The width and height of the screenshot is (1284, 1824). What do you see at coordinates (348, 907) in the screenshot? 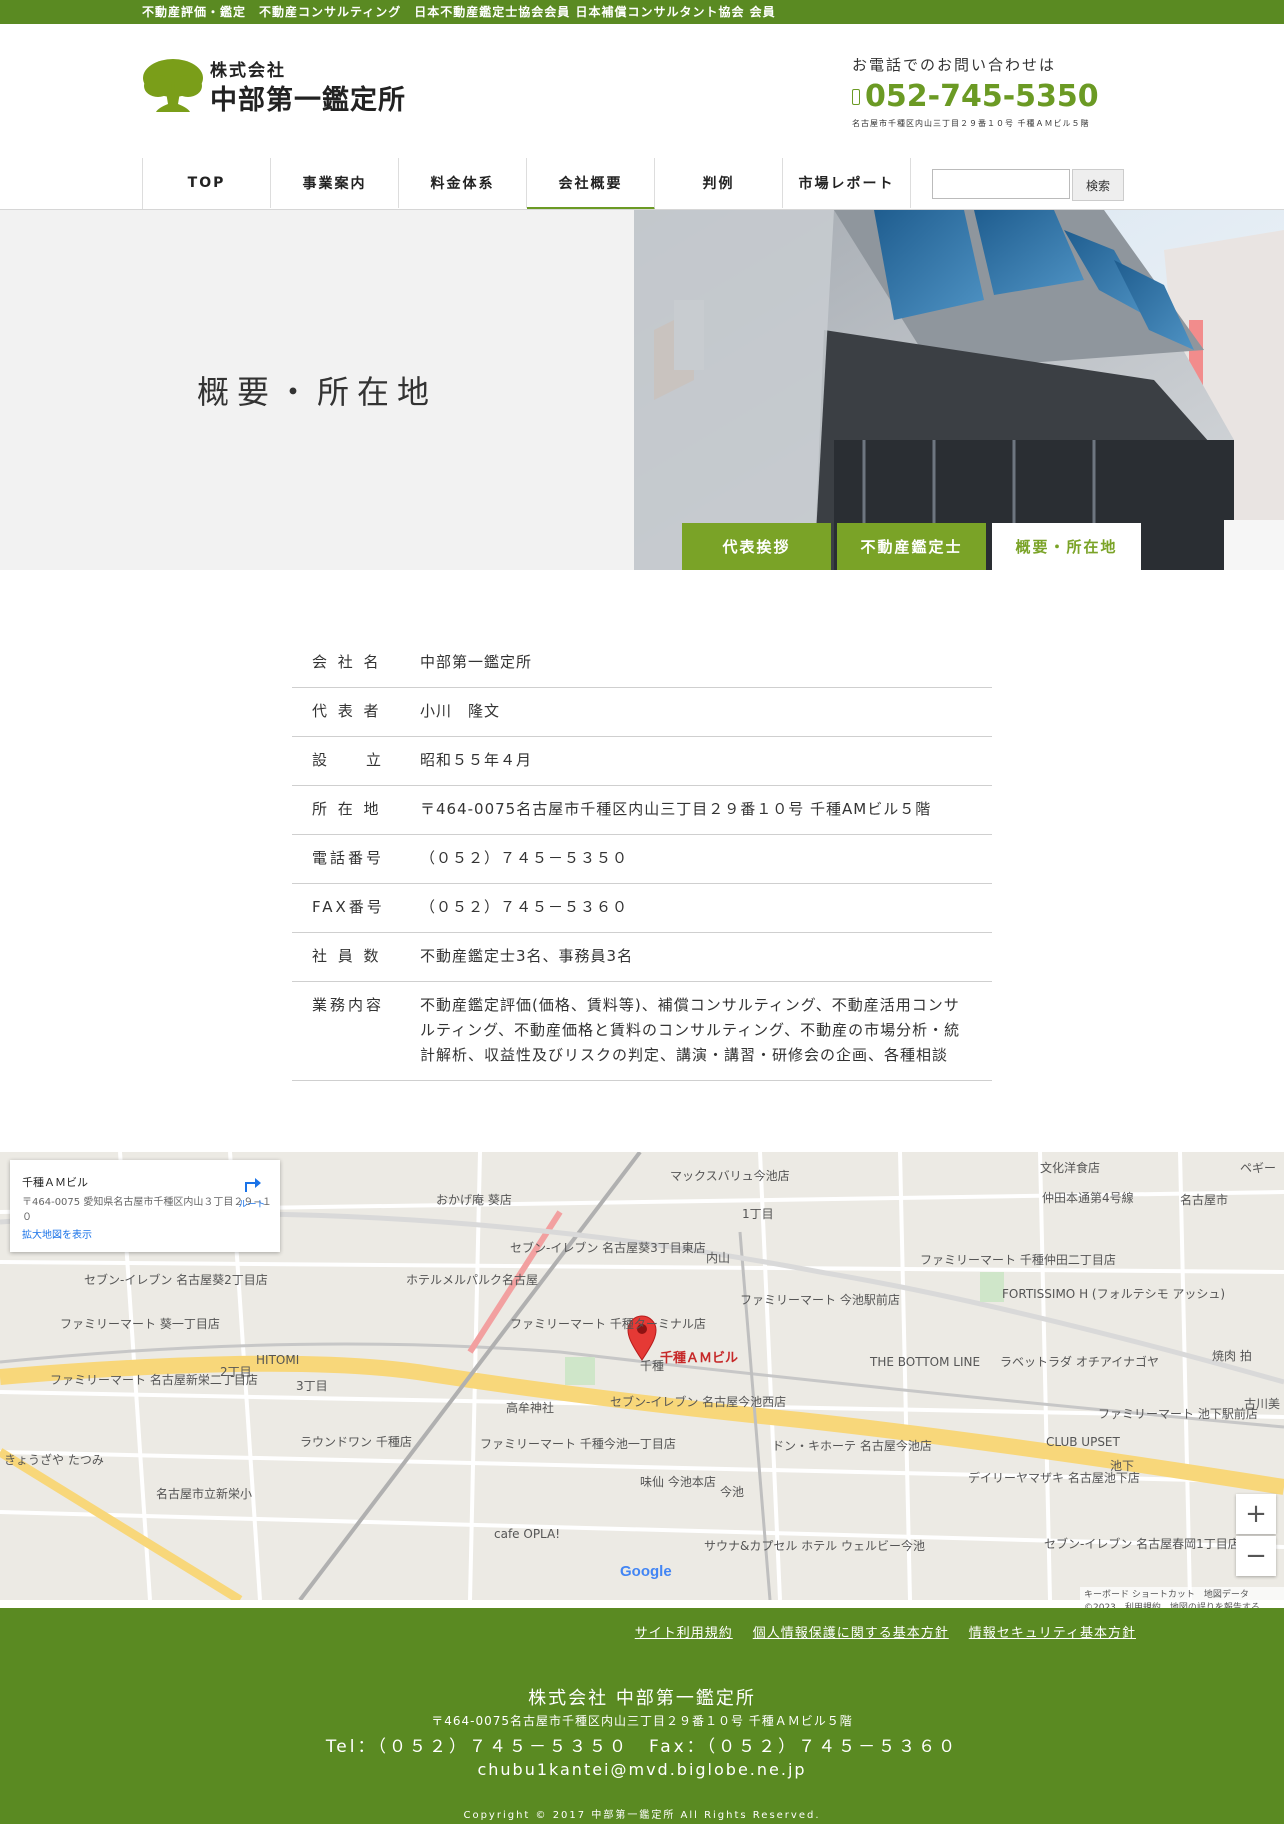
I see `row-label: FAX番号` at bounding box center [348, 907].